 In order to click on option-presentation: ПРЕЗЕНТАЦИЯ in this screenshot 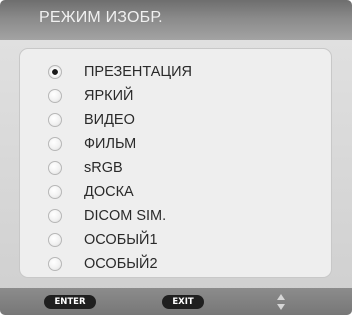, I will do `click(176, 73)`.